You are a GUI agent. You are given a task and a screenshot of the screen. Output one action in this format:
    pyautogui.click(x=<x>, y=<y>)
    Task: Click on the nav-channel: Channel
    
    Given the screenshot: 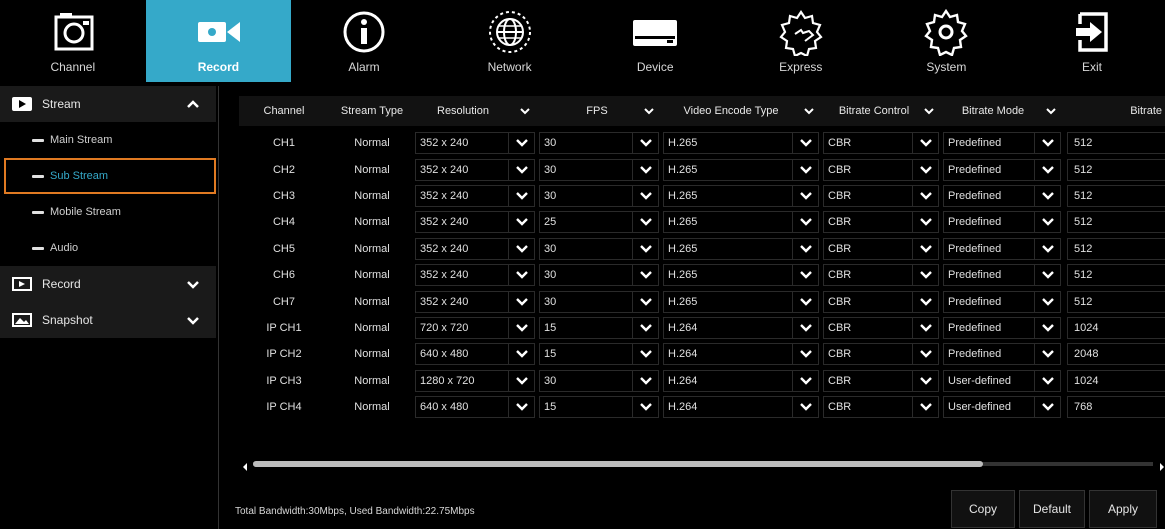 What is the action you would take?
    pyautogui.click(x=73, y=41)
    